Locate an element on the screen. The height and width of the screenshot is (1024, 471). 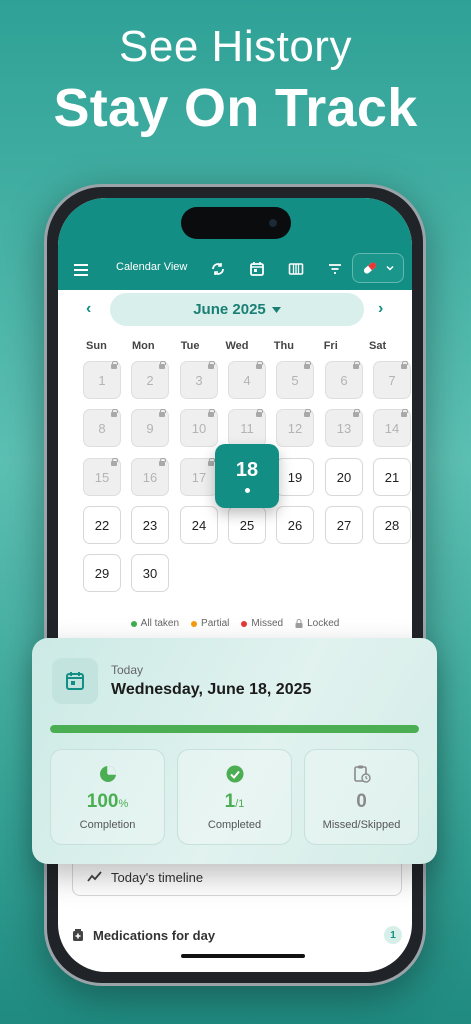
week-view-icon is located at coordinates (296, 269).